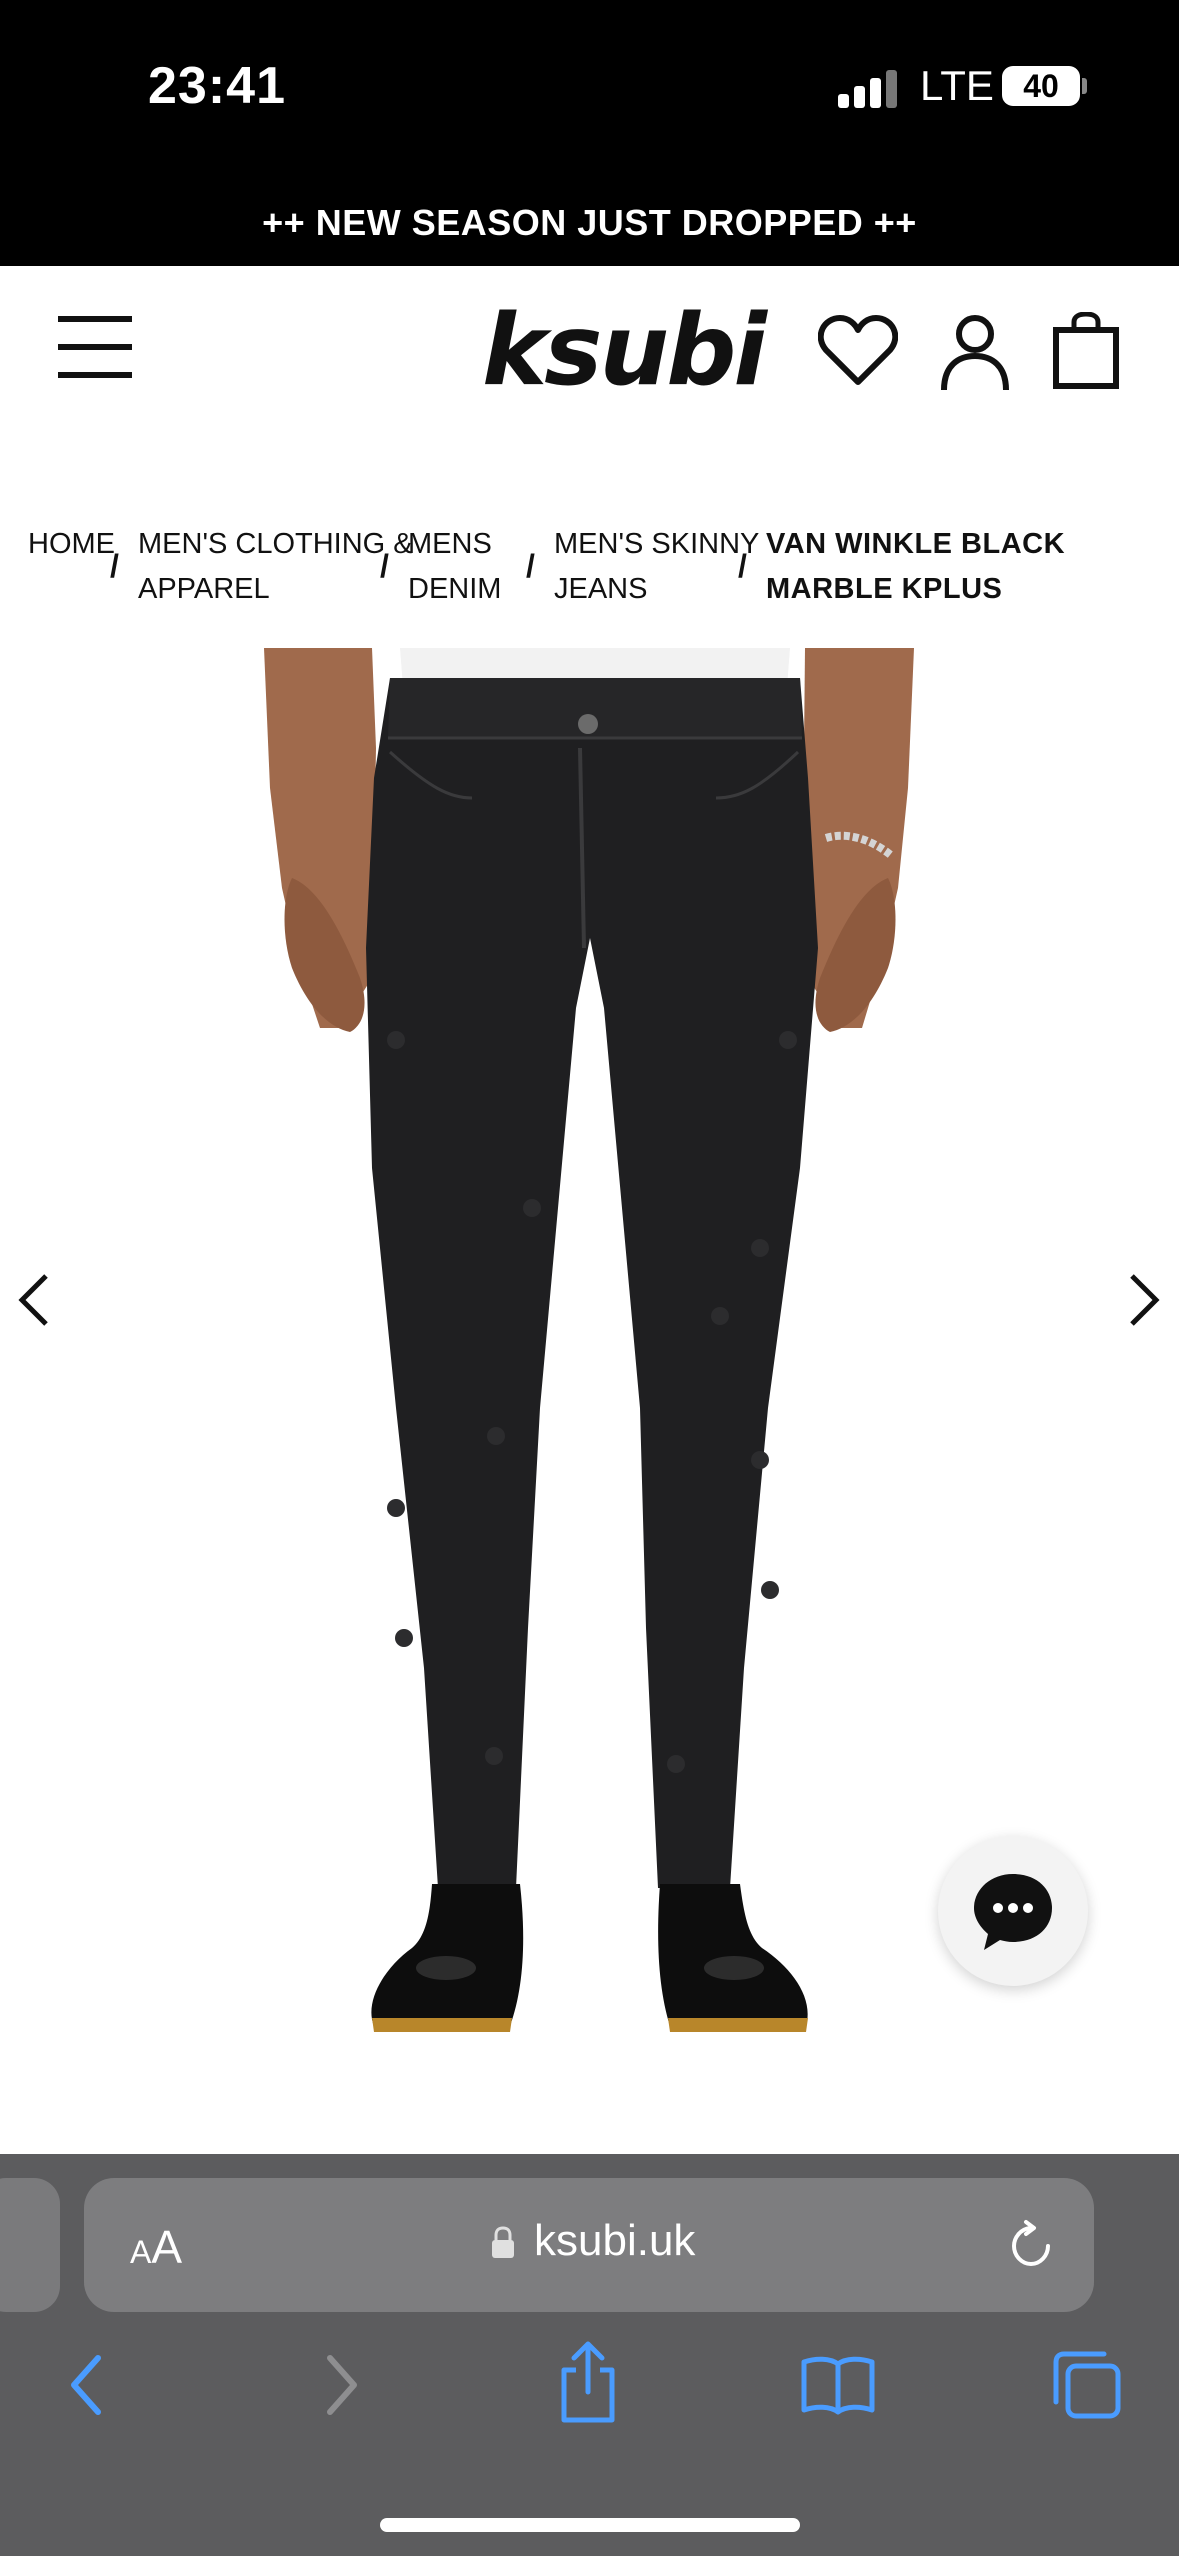 This screenshot has width=1179, height=2556. I want to click on breadcrumb-label: MEN'S CLOTHING &, so click(275, 544).